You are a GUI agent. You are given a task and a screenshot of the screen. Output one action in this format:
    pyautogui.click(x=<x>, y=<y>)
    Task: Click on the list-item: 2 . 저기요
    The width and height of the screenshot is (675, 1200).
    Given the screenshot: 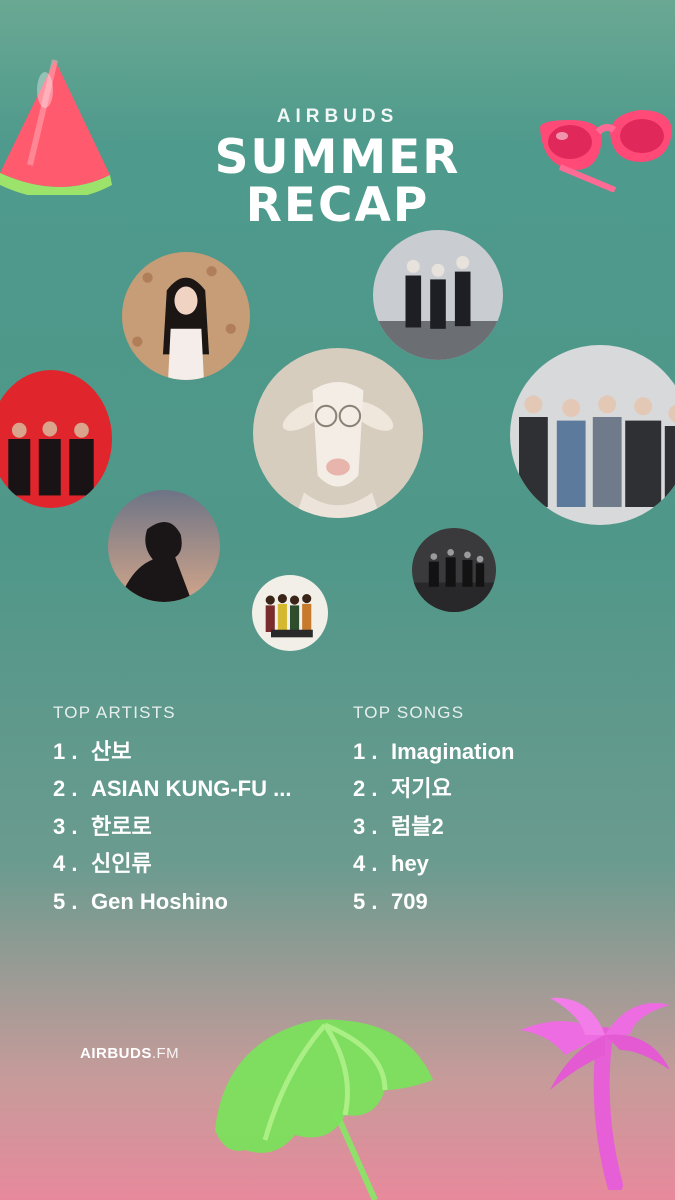 What is the action you would take?
    pyautogui.click(x=402, y=789)
    